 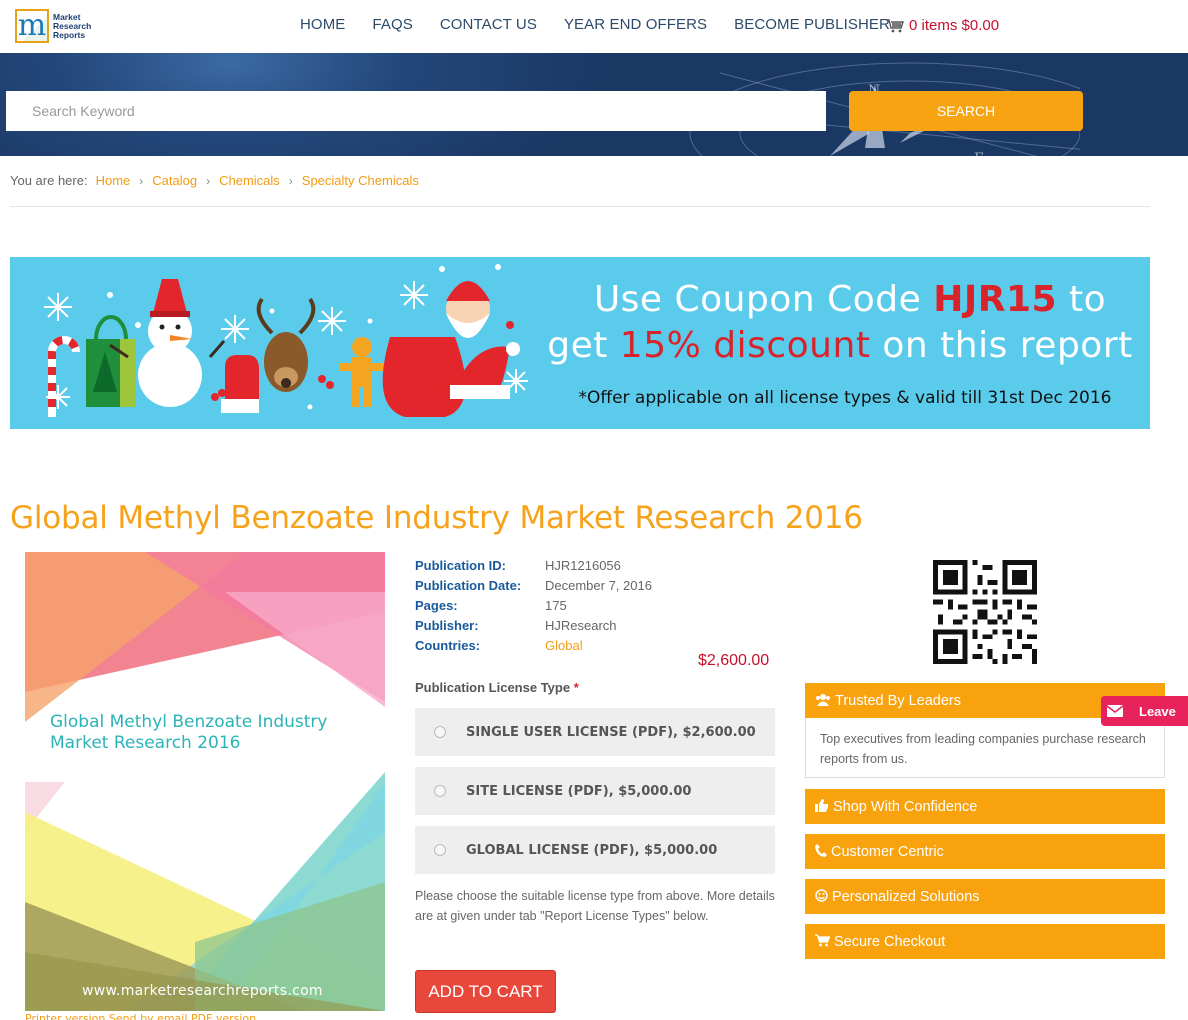 What do you see at coordinates (985, 851) in the screenshot?
I see `customer-centric-header: Customer Centric` at bounding box center [985, 851].